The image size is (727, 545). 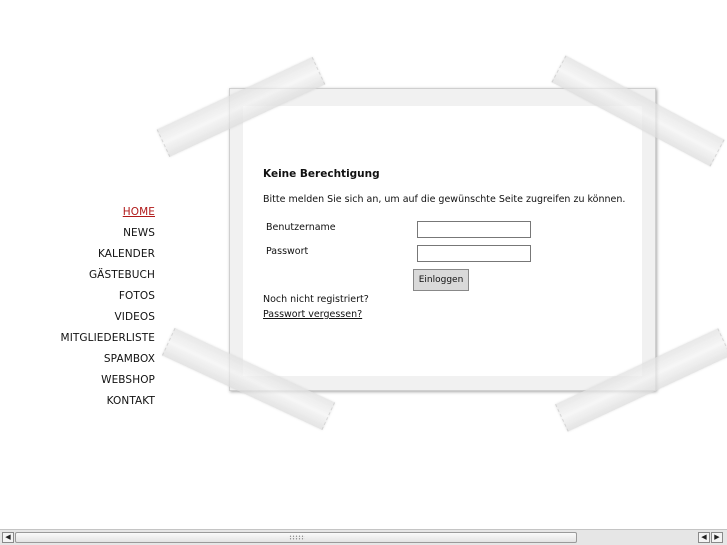 I want to click on nav-item-videos: VIDEOS, so click(x=97, y=317).